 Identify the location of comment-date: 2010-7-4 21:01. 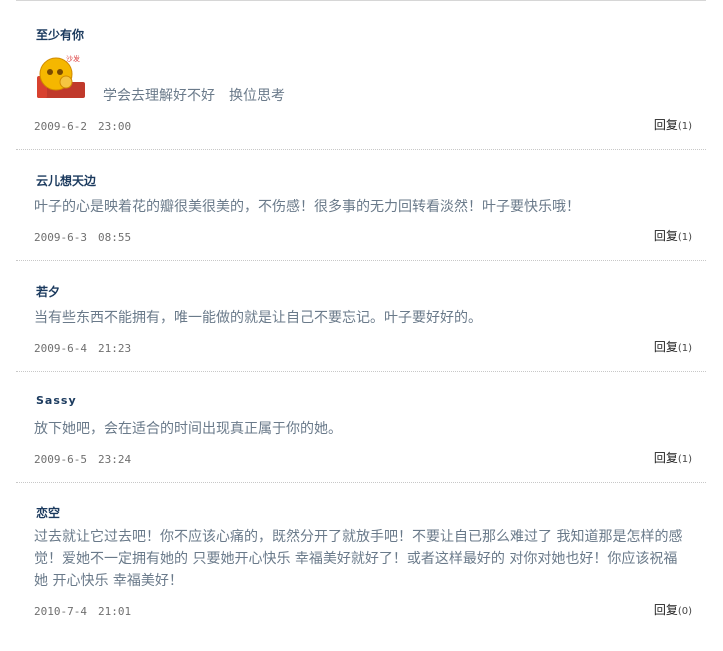
(83, 611).